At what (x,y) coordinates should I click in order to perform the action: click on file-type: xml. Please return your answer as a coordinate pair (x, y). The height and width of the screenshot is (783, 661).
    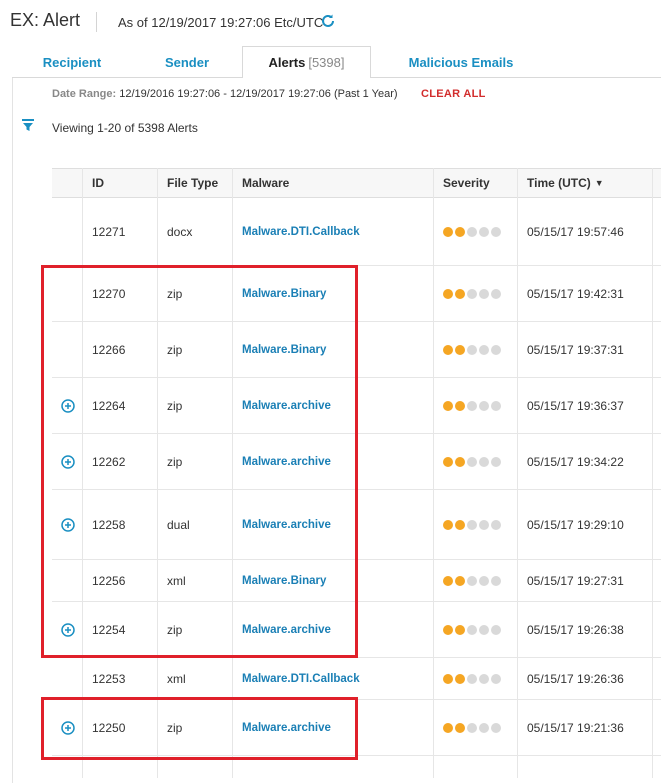
    Looking at the image, I should click on (176, 580).